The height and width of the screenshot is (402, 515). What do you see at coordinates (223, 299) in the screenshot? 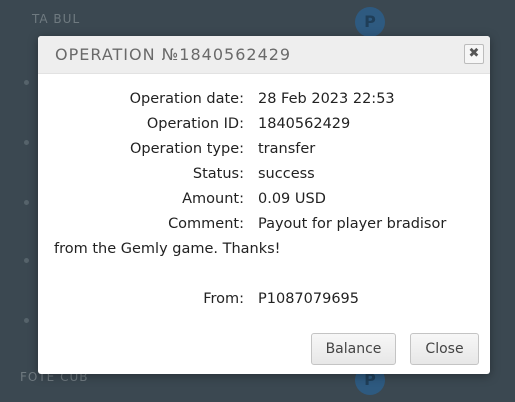
I see `from-label: From:` at bounding box center [223, 299].